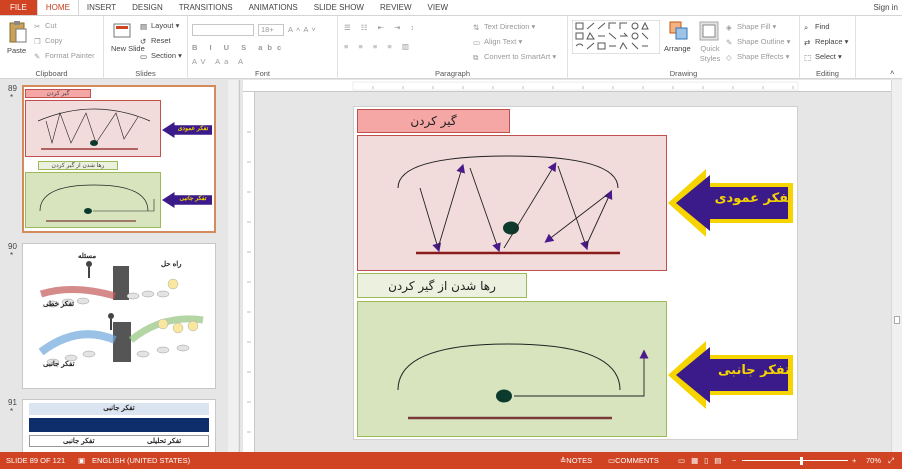  What do you see at coordinates (829, 41) in the screenshot?
I see `replace-label: Replace` at bounding box center [829, 41].